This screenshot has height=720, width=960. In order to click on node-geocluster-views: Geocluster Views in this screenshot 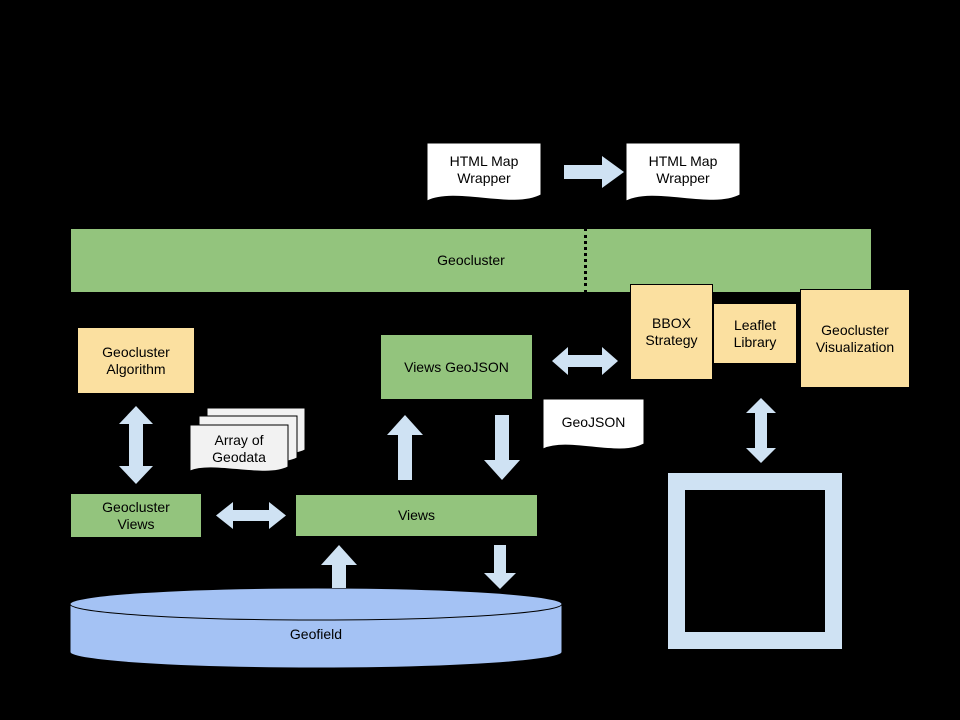, I will do `click(136, 515)`.